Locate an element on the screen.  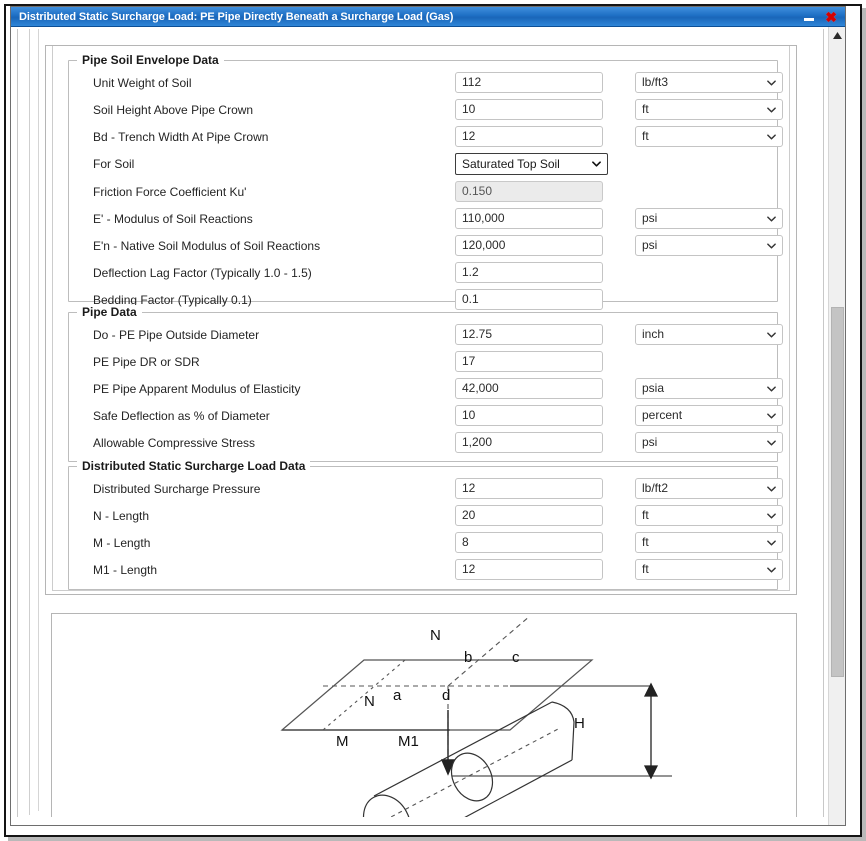
input-pipe-dr-sdr: 17 is located at coordinates (529, 361).